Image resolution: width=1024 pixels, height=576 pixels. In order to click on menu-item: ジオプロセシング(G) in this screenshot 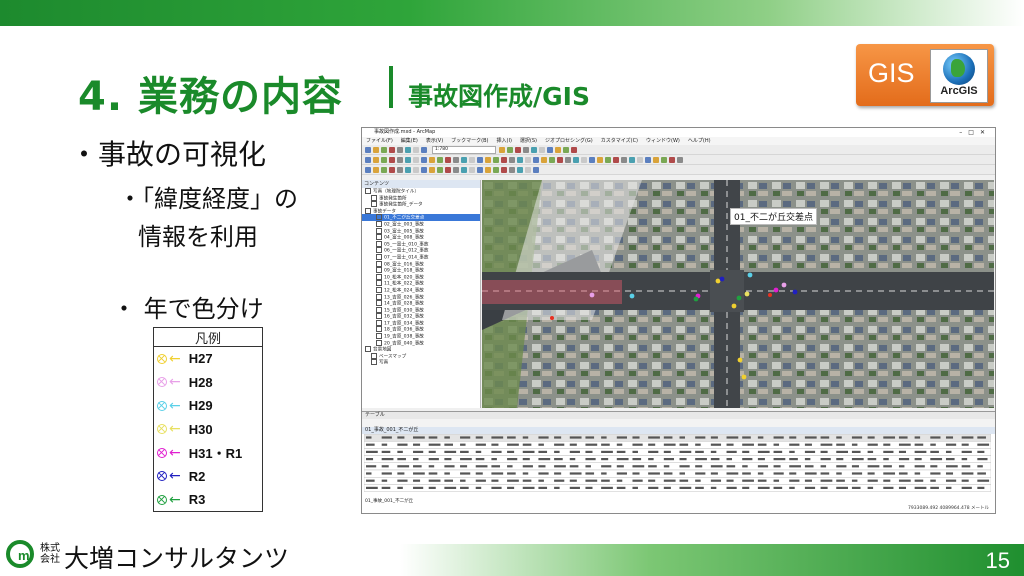, I will do `click(569, 141)`.